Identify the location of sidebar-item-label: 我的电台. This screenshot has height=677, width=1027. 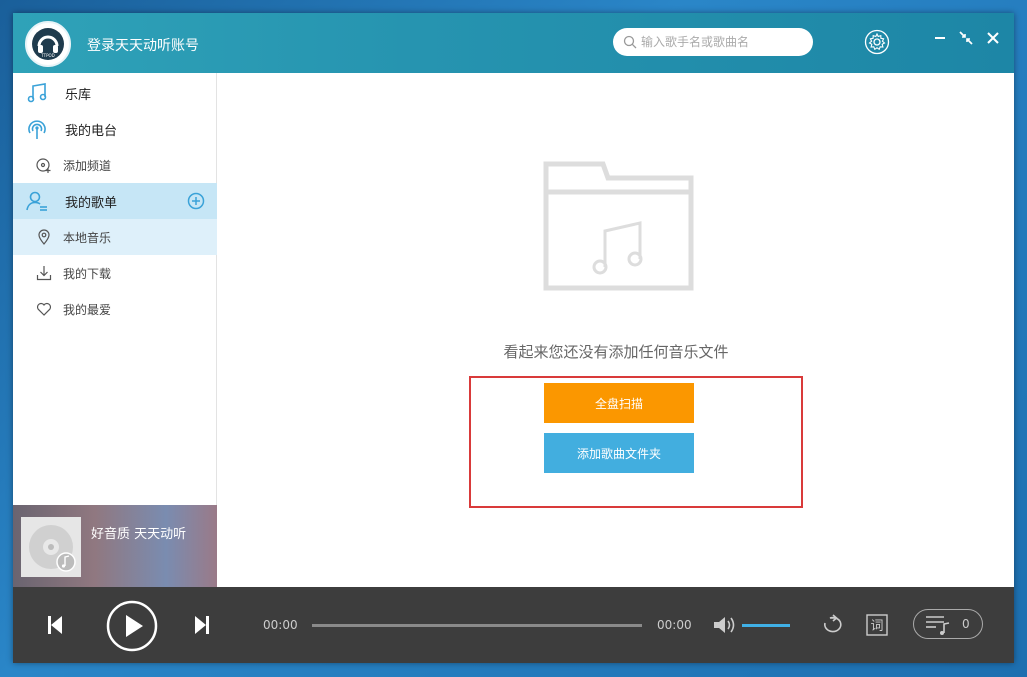
(91, 131).